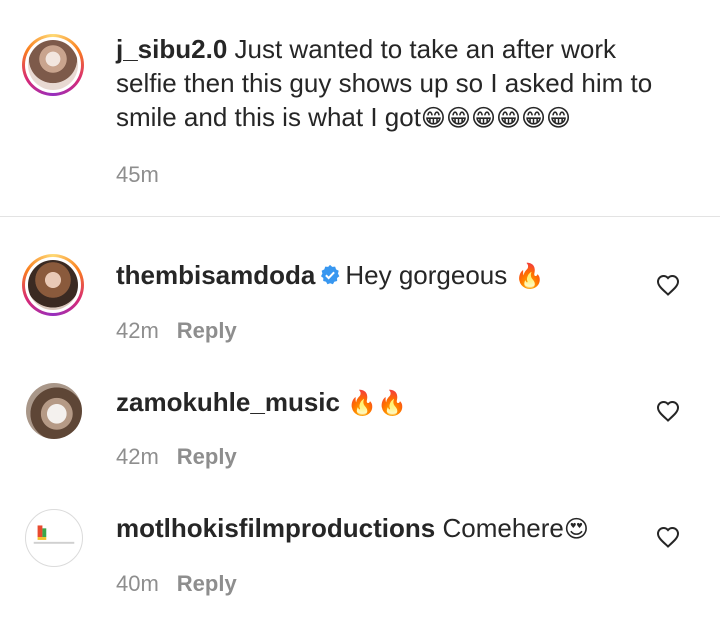  What do you see at coordinates (54, 534) in the screenshot?
I see `production-logo-icon` at bounding box center [54, 534].